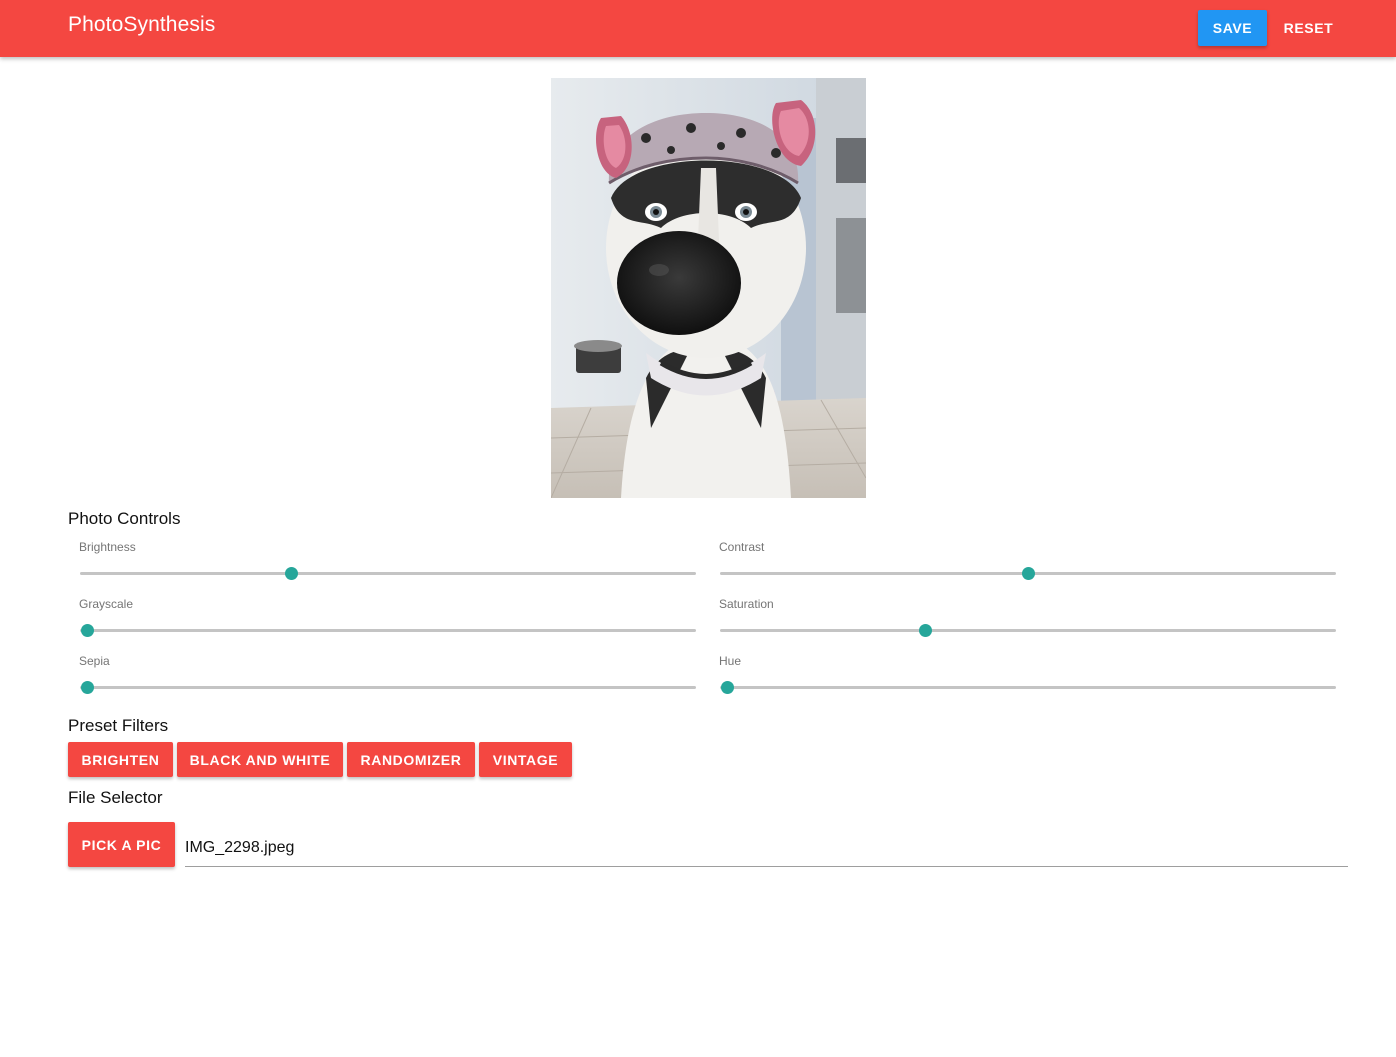 This screenshot has height=1057, width=1396. Describe the element at coordinates (1028, 630) in the screenshot. I see `saturation-slider` at that location.